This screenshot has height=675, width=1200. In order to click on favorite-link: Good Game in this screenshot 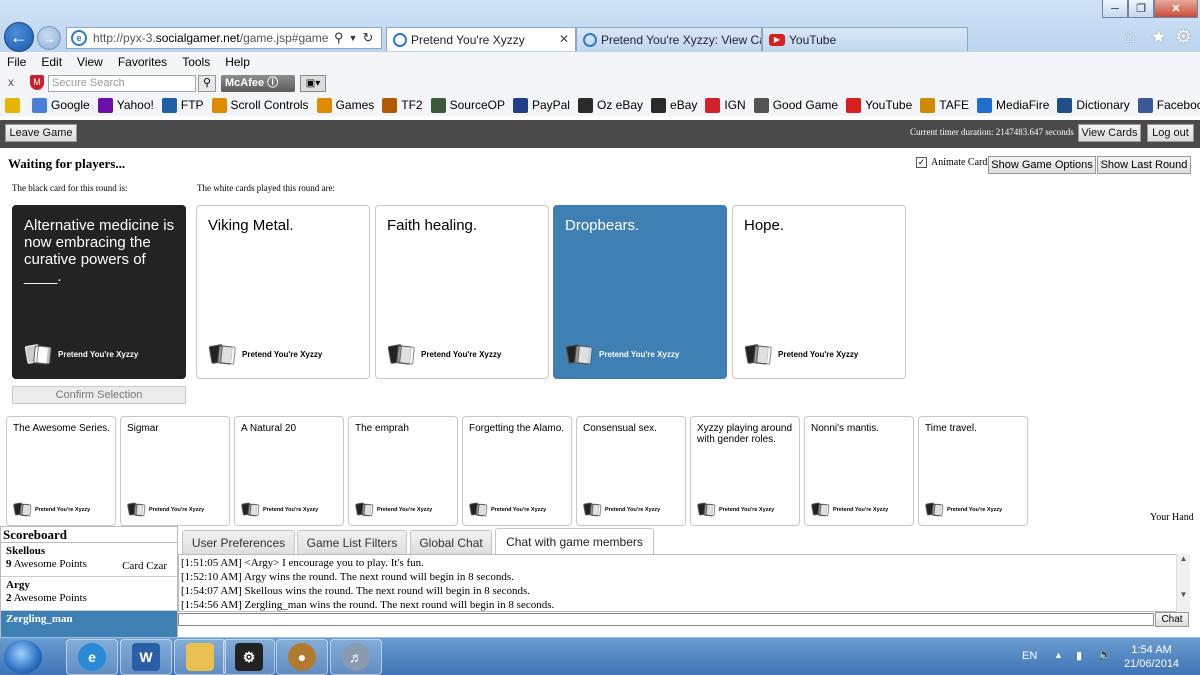, I will do `click(795, 105)`.